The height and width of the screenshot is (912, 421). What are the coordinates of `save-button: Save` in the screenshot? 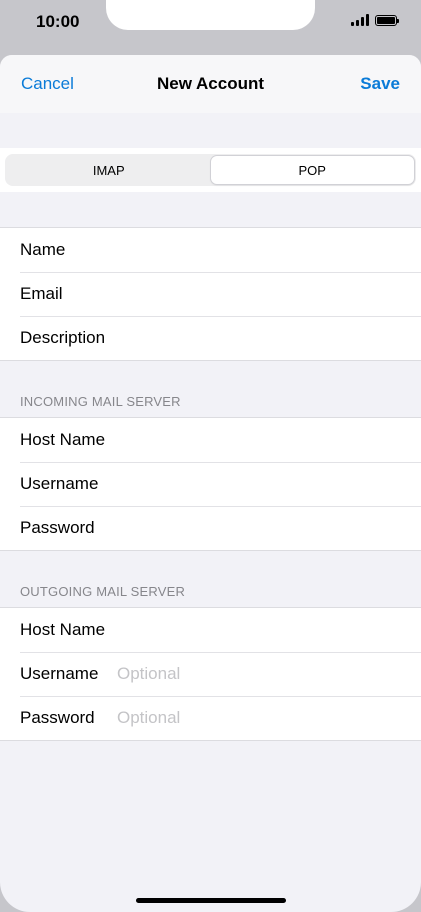 It's located at (380, 84).